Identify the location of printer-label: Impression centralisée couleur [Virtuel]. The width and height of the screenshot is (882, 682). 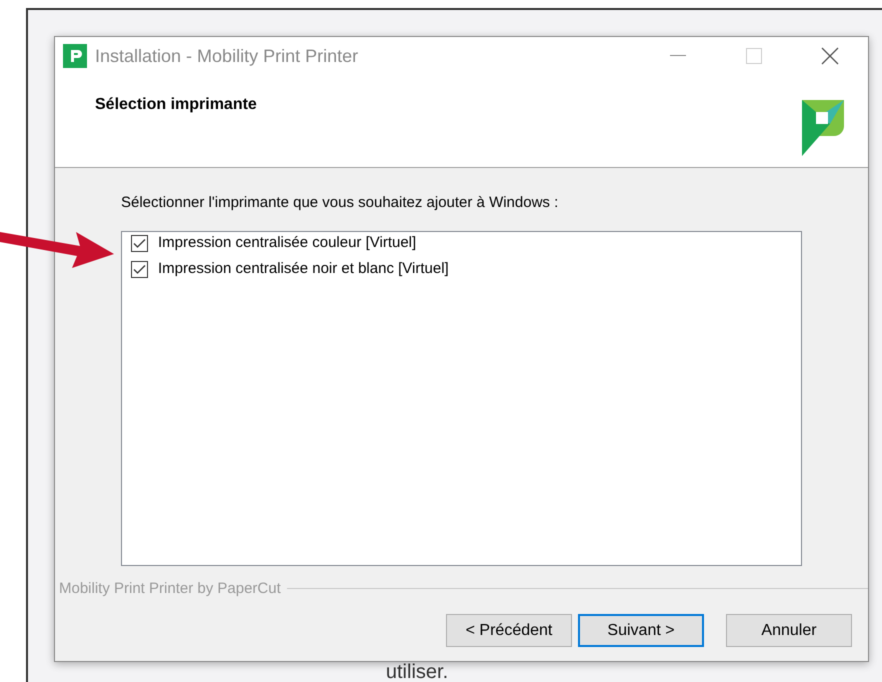
(287, 243).